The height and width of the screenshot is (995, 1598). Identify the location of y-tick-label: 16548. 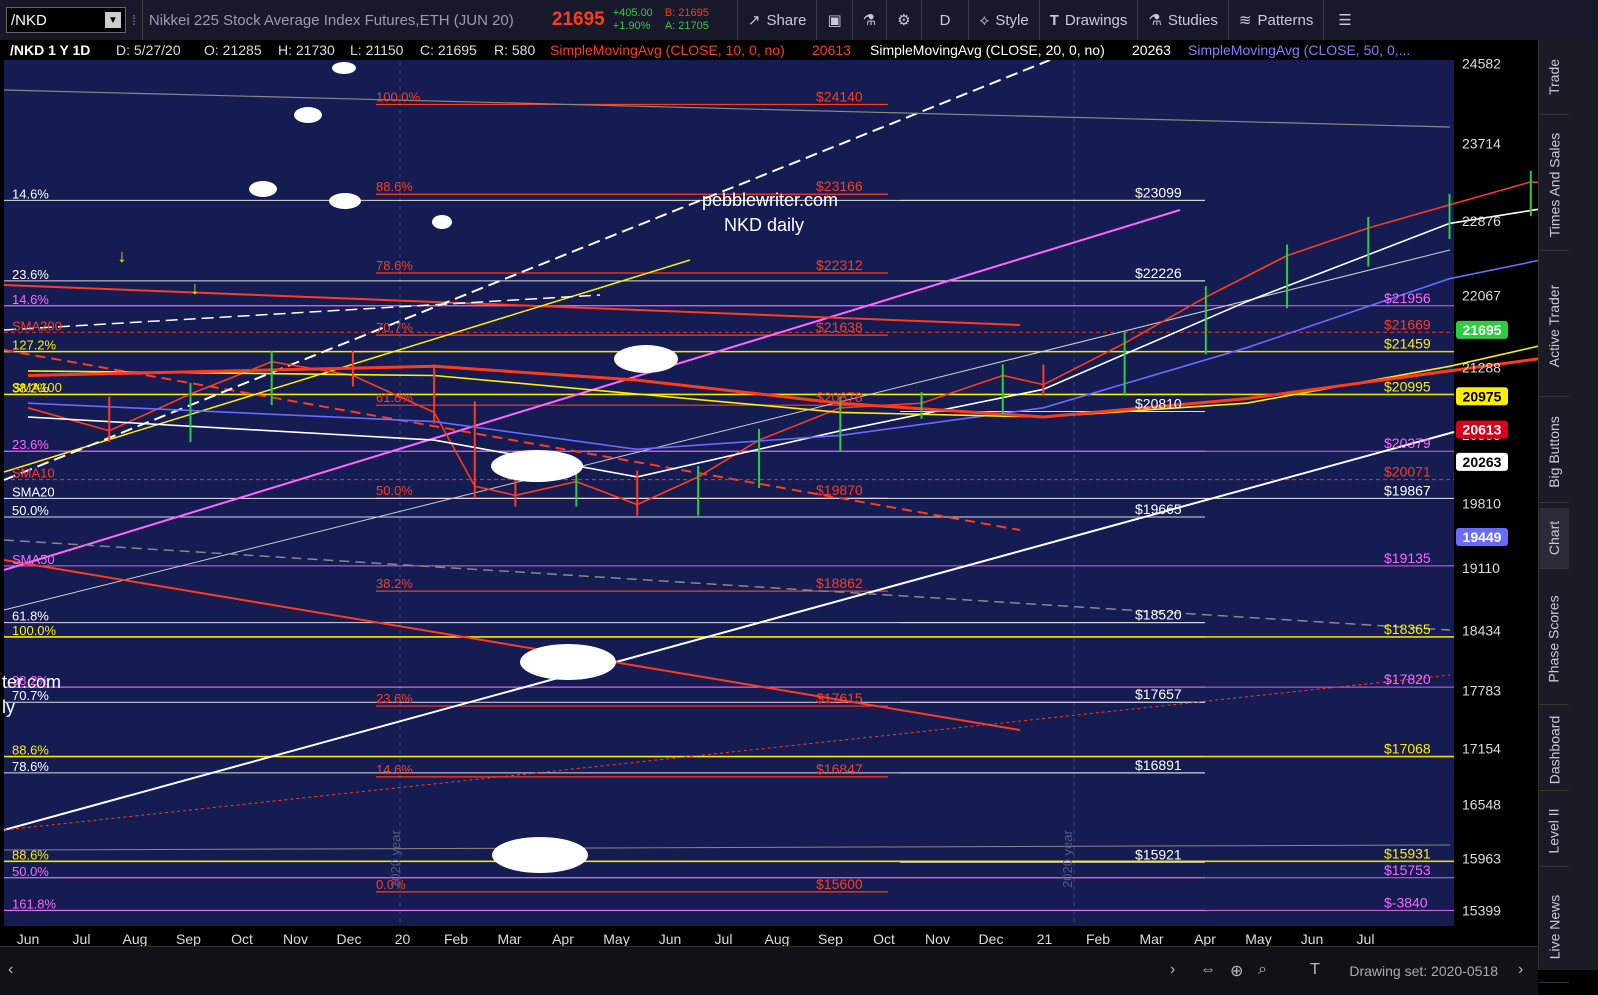
(1481, 804).